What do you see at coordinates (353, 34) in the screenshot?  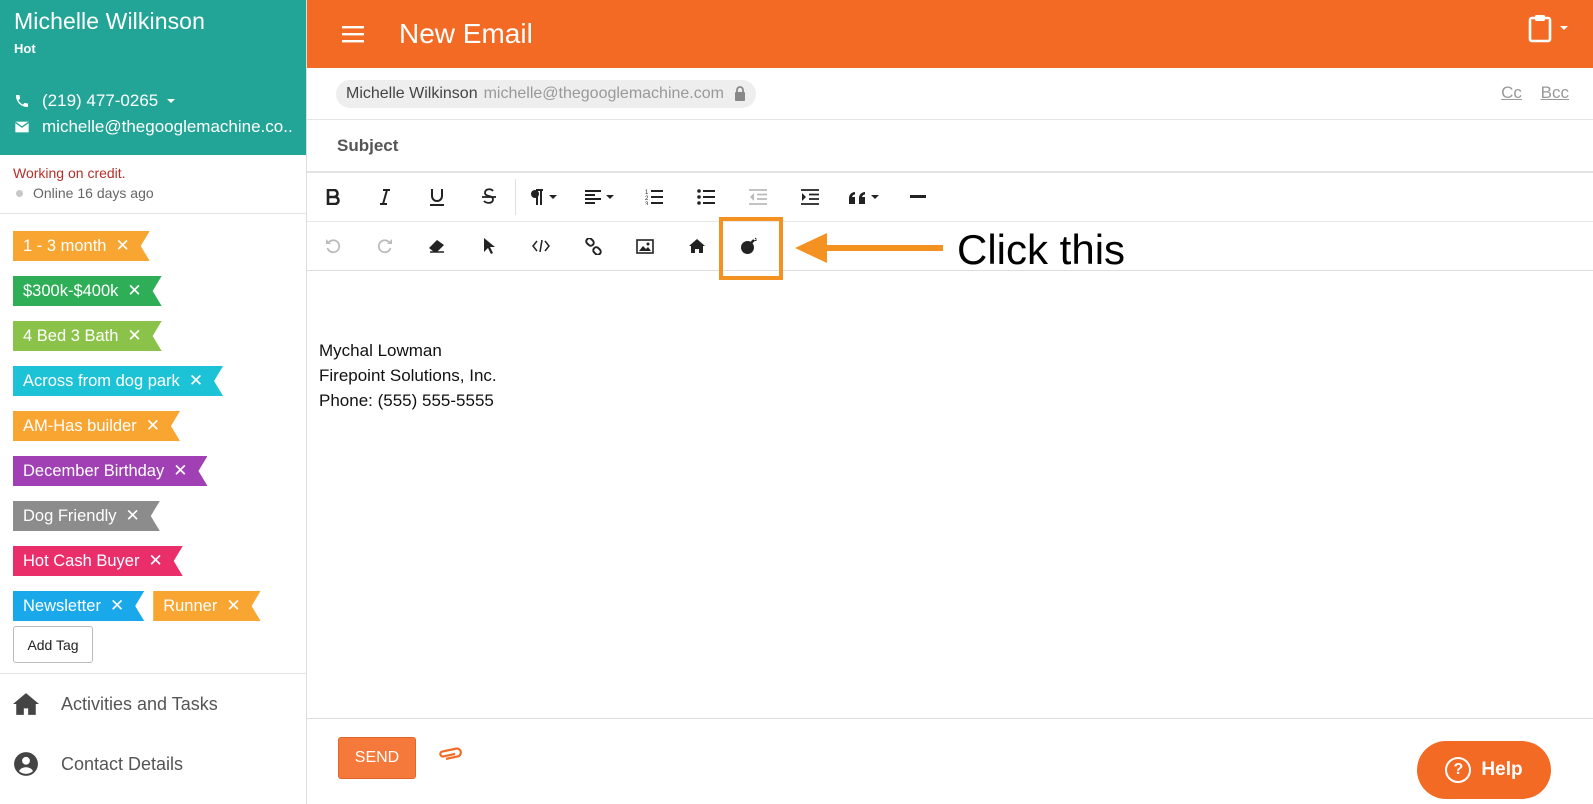 I see `hamburger-menu-icon` at bounding box center [353, 34].